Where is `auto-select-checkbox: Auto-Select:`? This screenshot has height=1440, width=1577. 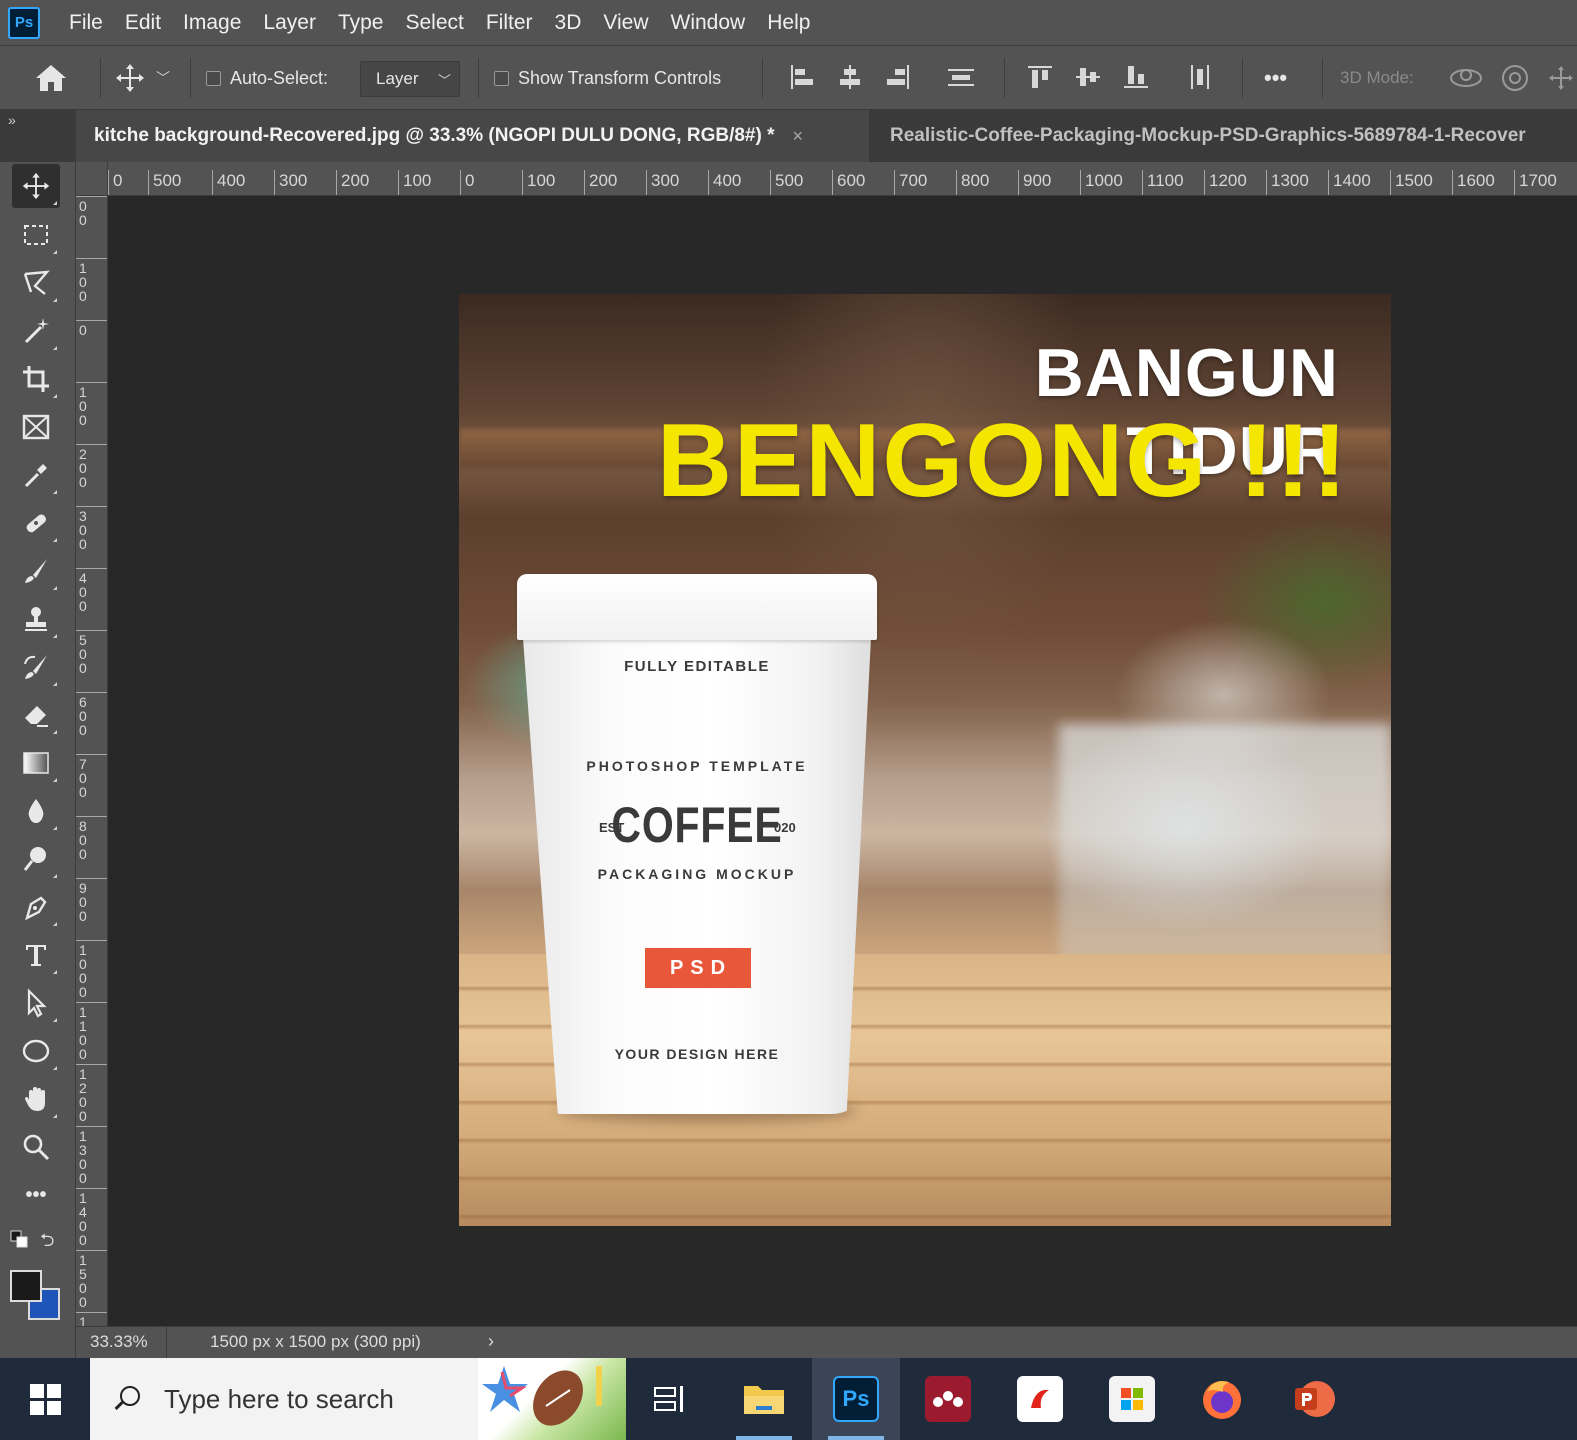
auto-select-checkbox: Auto-Select: is located at coordinates (267, 78).